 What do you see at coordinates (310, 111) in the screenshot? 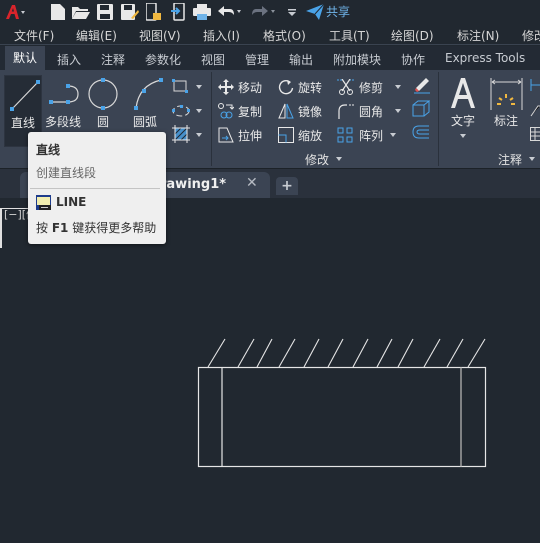
I see `mirror-label: 镜像` at bounding box center [310, 111].